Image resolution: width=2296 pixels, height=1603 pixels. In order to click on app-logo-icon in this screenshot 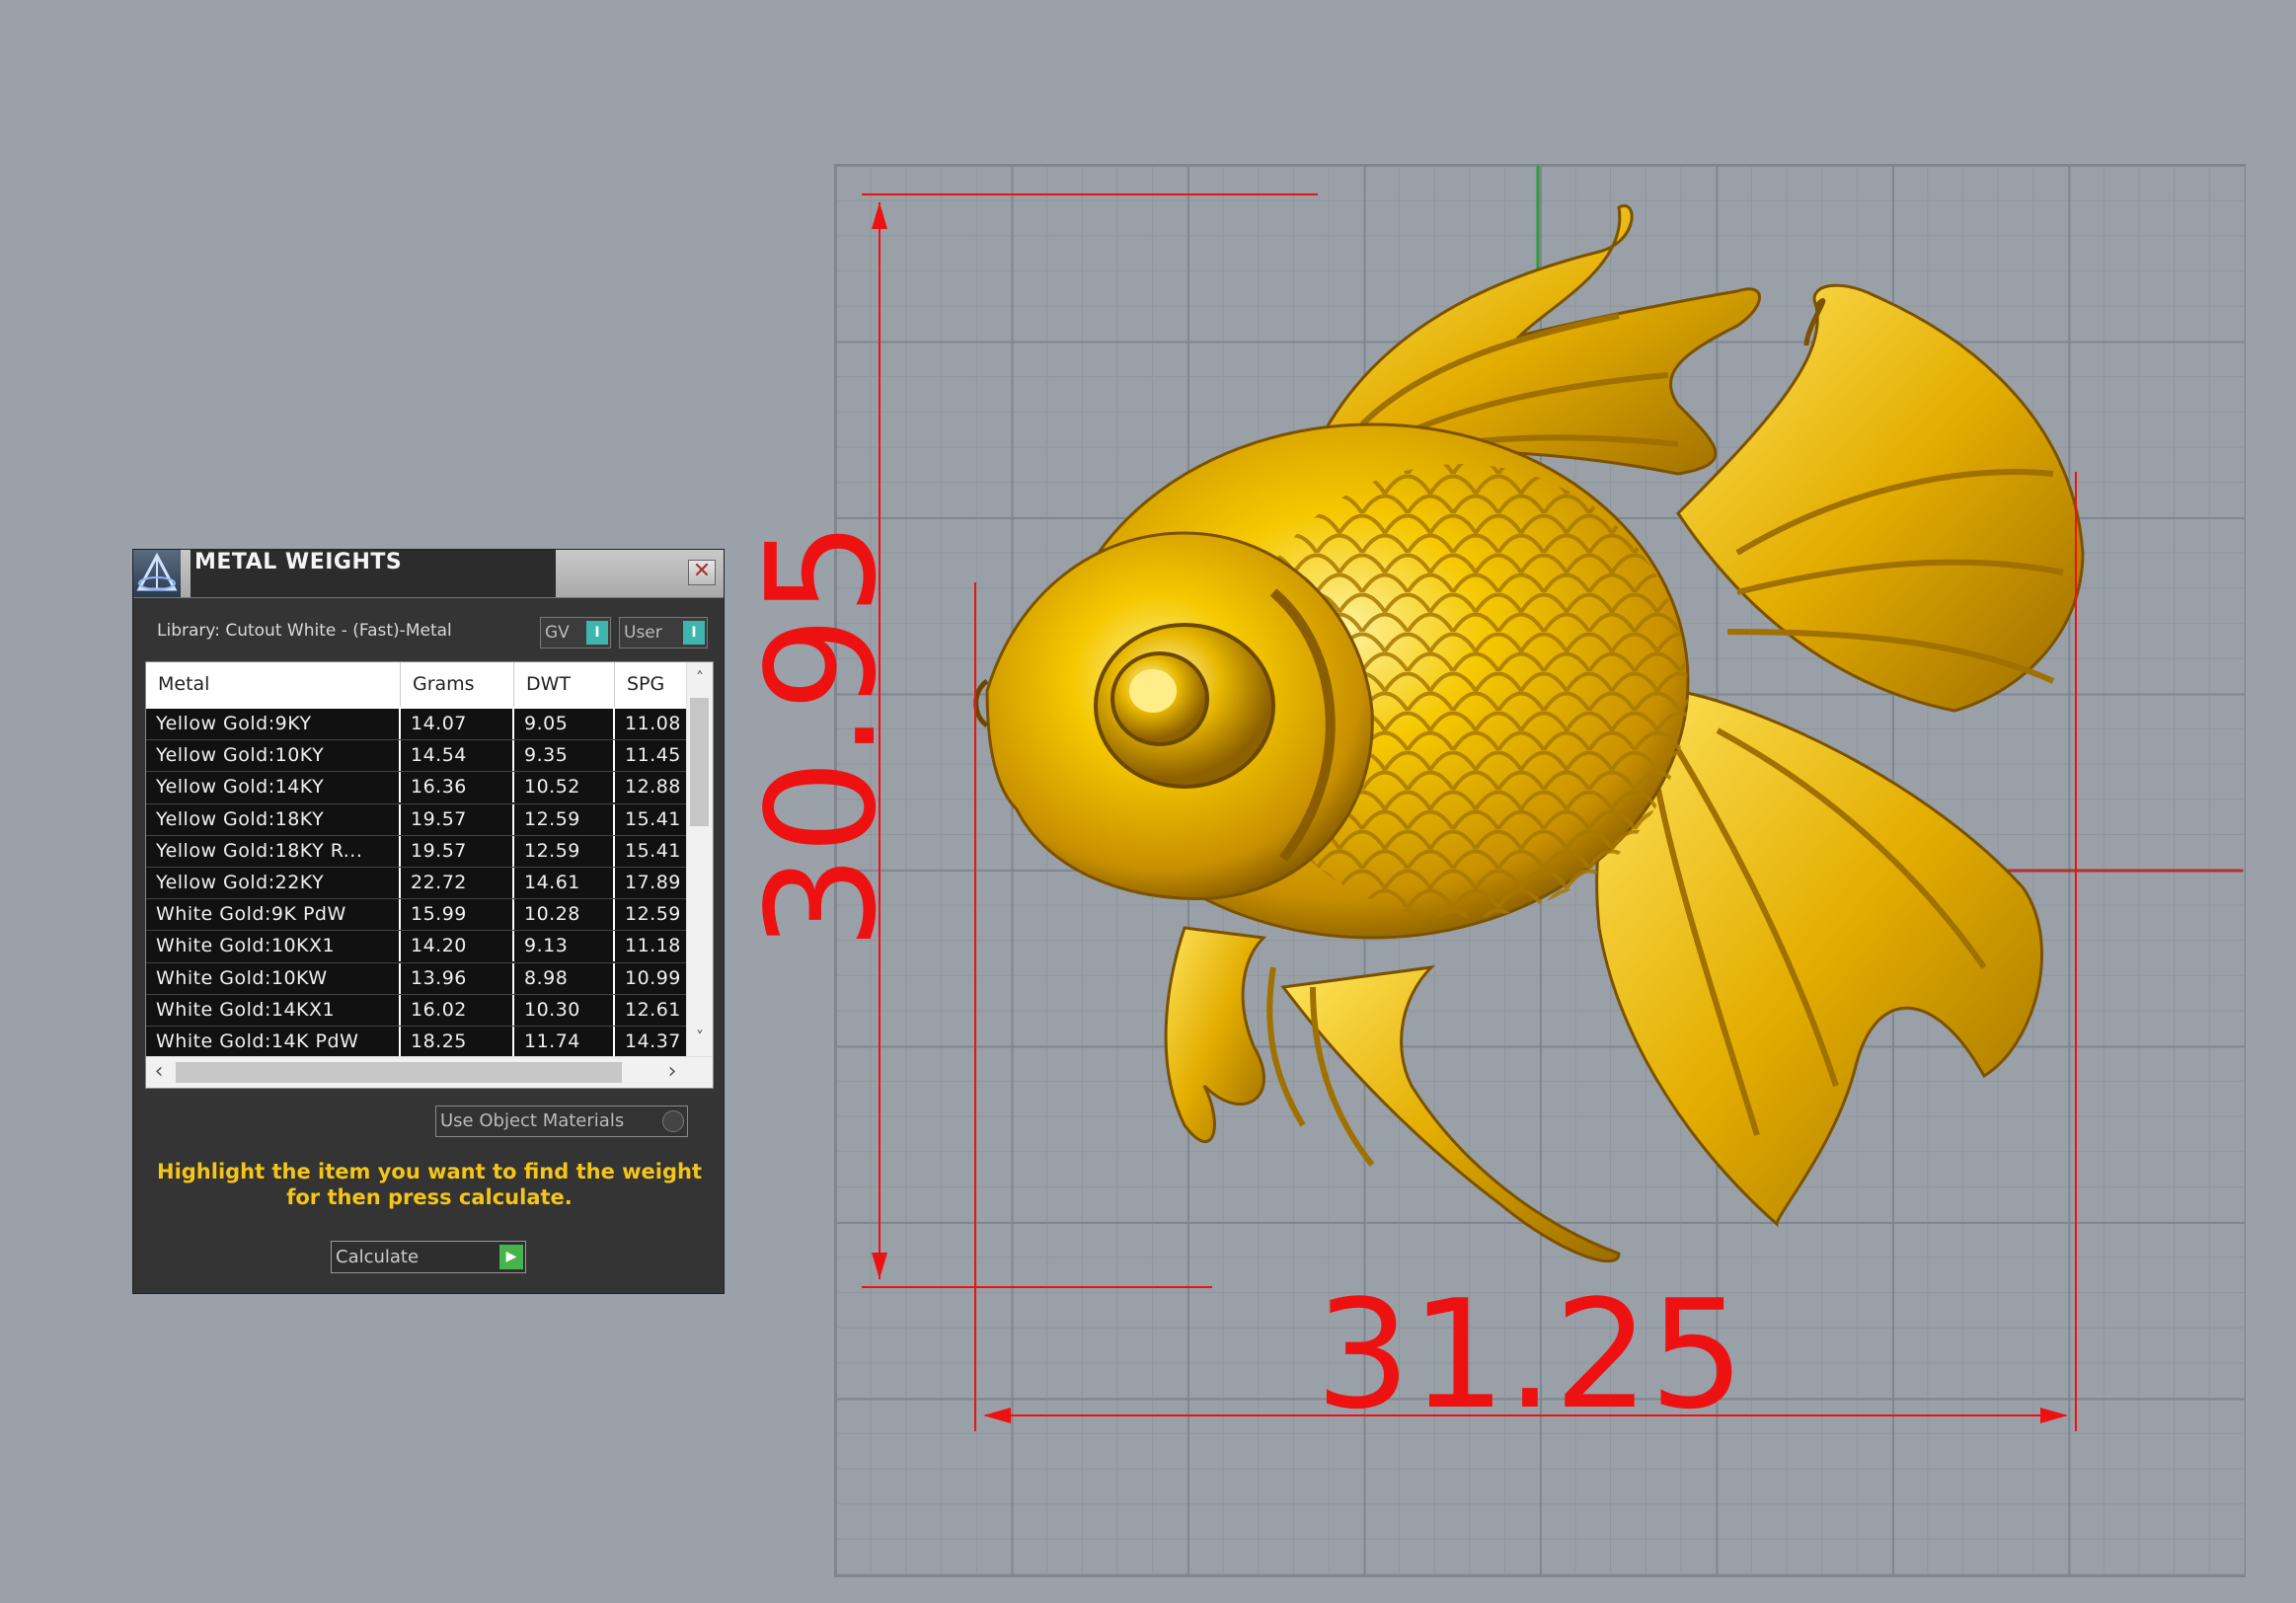, I will do `click(157, 573)`.